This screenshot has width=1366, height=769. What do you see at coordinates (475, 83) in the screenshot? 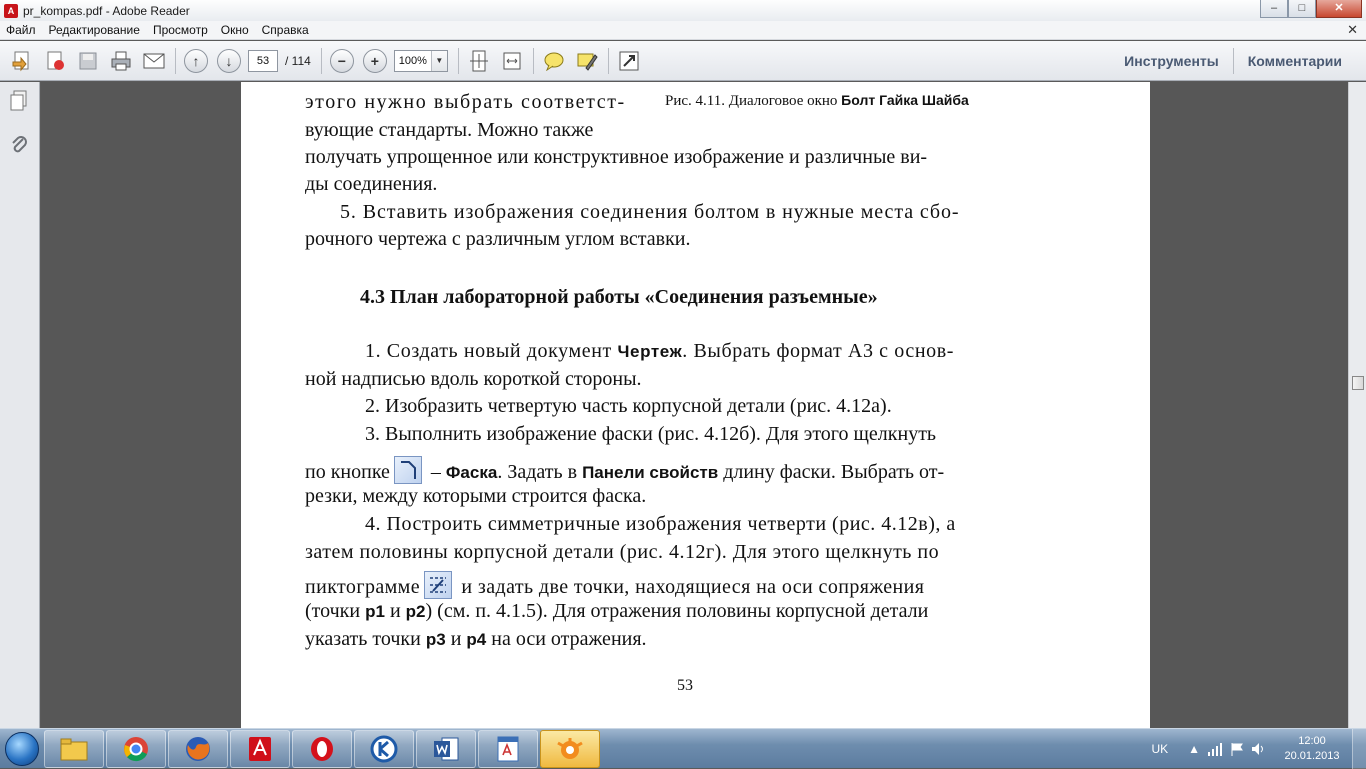
I see `clipped-line` at bounding box center [475, 83].